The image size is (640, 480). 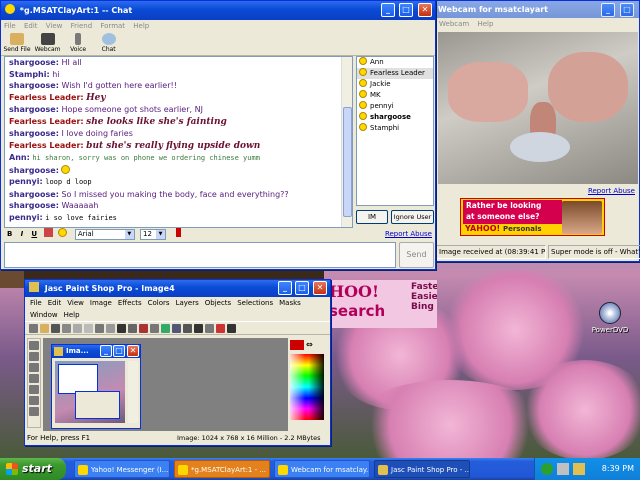 What do you see at coordinates (133, 392) in the screenshot?
I see `image-scrollbar` at bounding box center [133, 392].